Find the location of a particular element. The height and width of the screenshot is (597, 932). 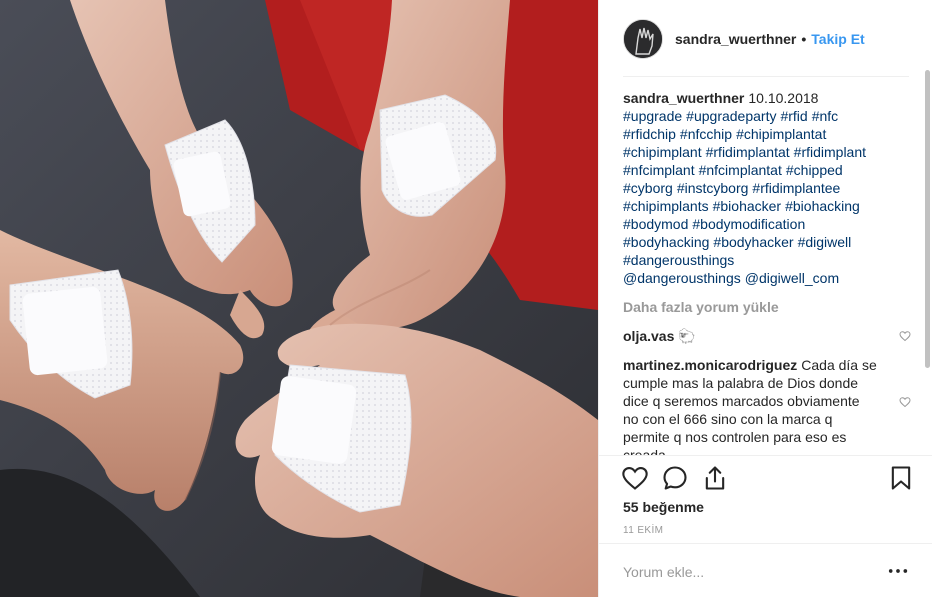

comment-username: olja.vas is located at coordinates (648, 336).